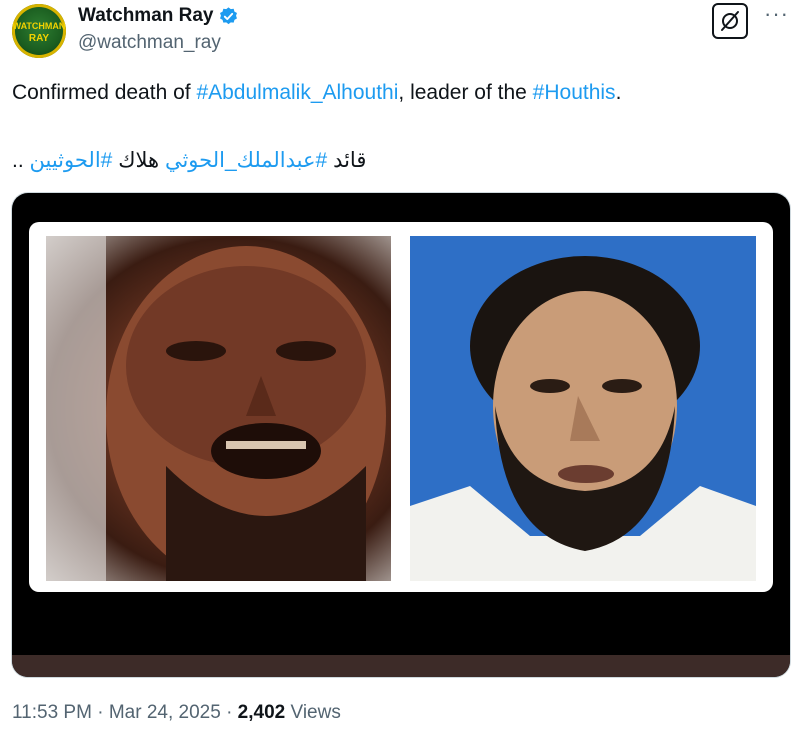 The width and height of the screenshot is (802, 733). What do you see at coordinates (165, 712) in the screenshot?
I see `tweet-date: Mar 24, 2025` at bounding box center [165, 712].